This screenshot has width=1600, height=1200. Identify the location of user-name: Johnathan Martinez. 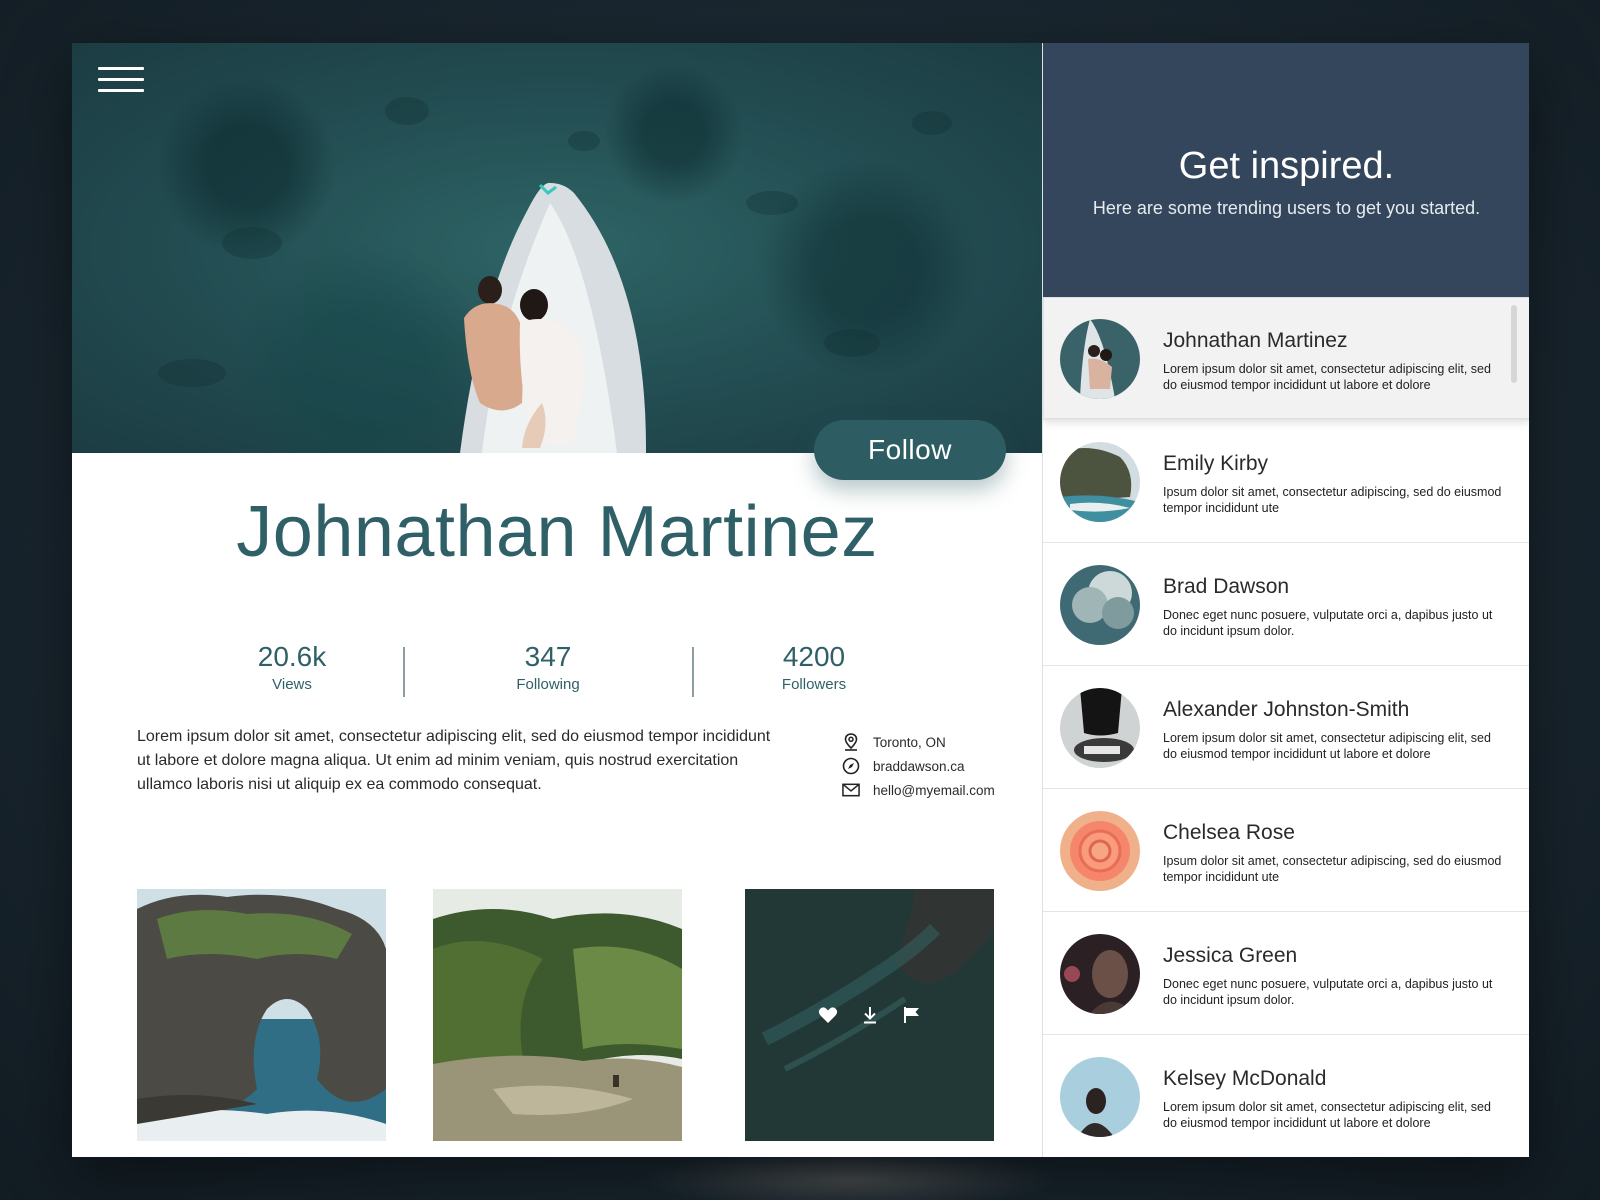
(1255, 340).